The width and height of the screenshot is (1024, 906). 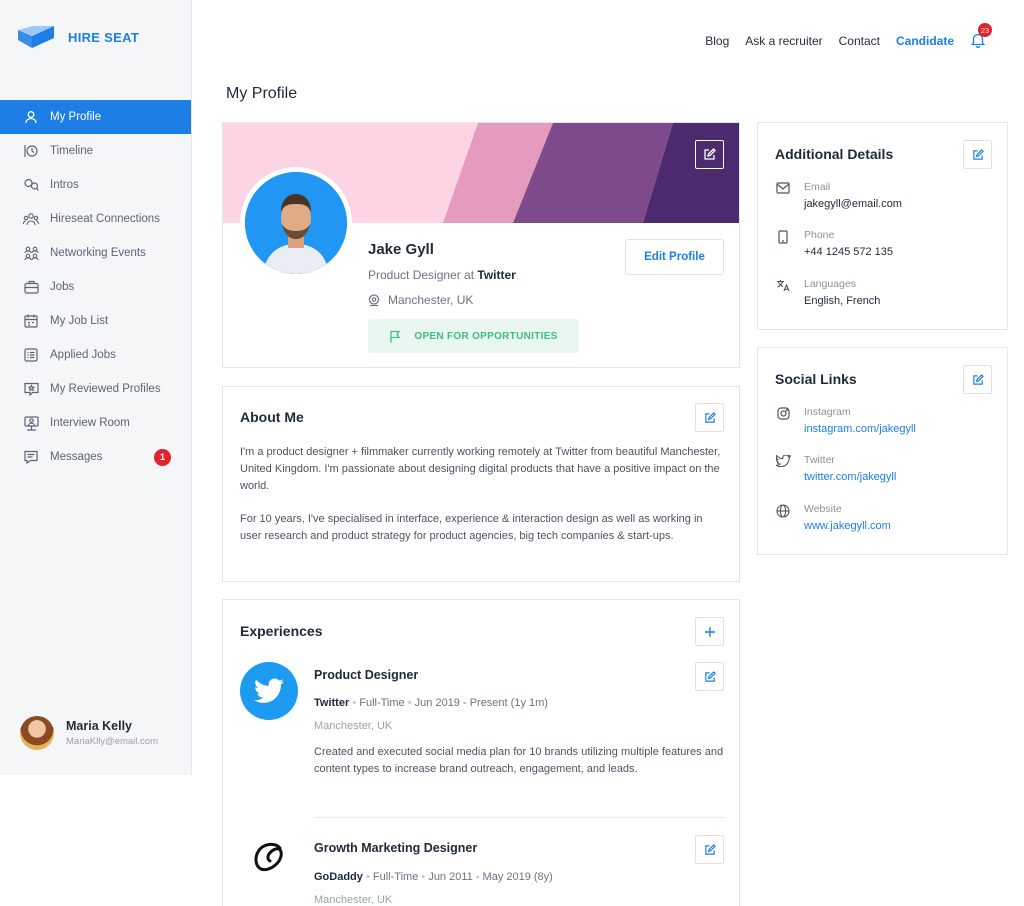 What do you see at coordinates (104, 37) in the screenshot?
I see `brand-name: HIRE SEAT` at bounding box center [104, 37].